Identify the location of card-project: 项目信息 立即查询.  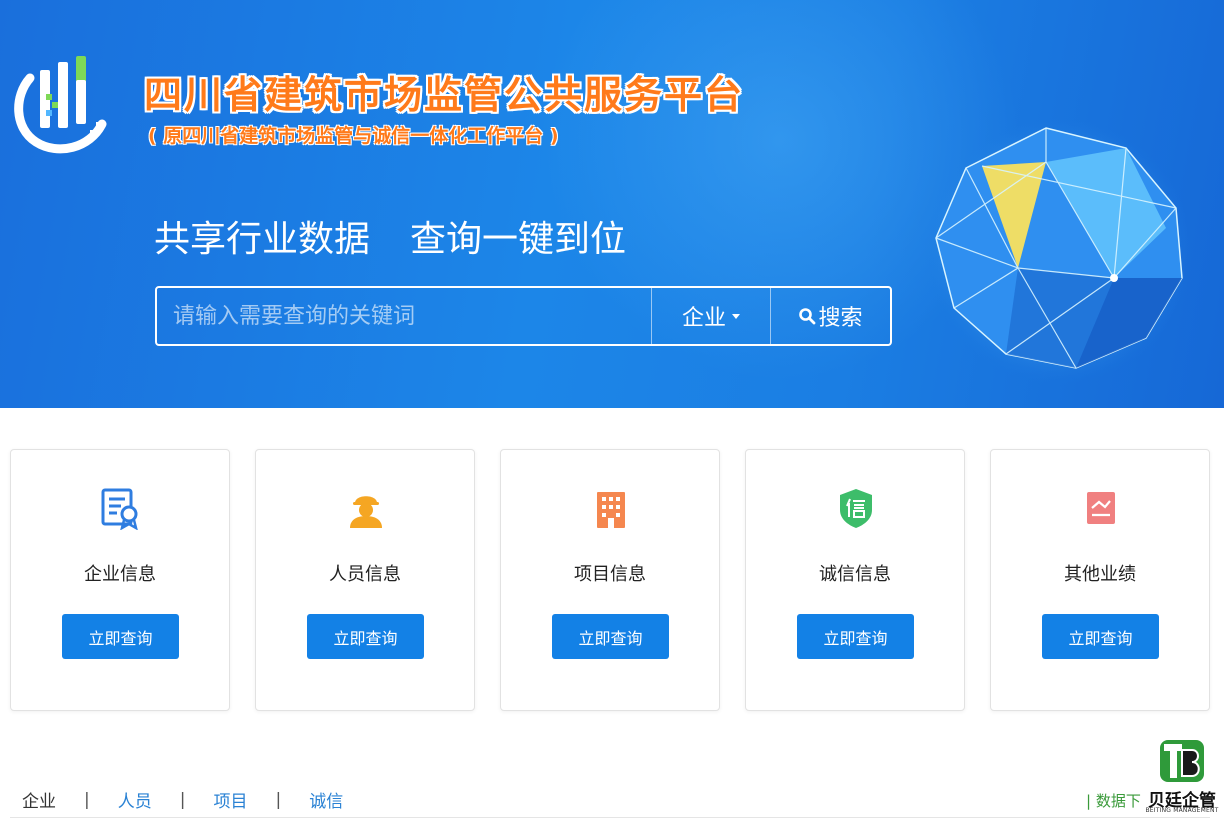
(610, 580).